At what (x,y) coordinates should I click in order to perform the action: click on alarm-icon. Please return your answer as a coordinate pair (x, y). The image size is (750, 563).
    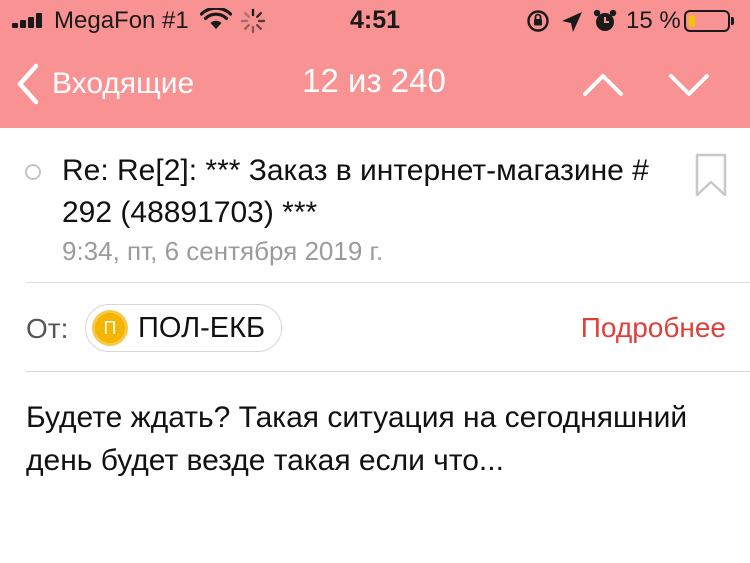
    Looking at the image, I should click on (605, 20).